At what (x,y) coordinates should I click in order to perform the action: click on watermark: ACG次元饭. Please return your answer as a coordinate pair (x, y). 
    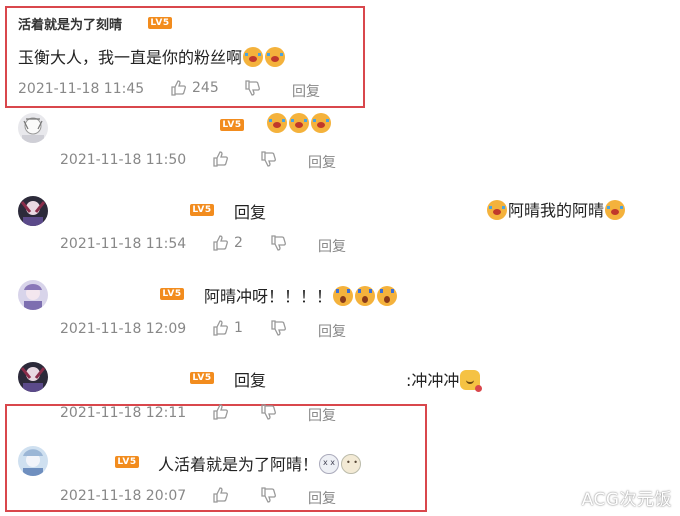
    Looking at the image, I should click on (626, 500).